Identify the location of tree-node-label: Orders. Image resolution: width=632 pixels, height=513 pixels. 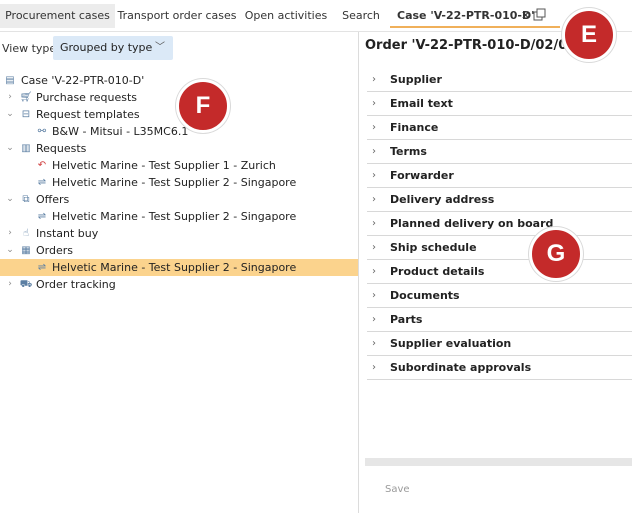
(54, 250).